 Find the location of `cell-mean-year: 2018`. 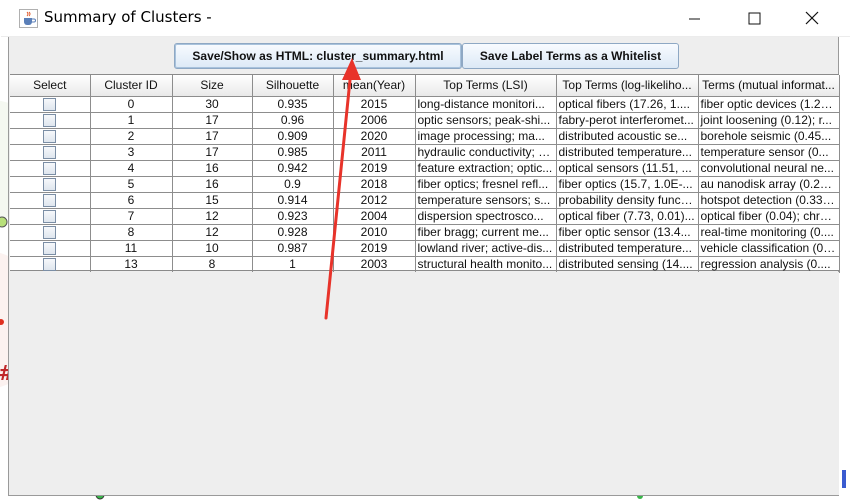

cell-mean-year: 2018 is located at coordinates (374, 184).